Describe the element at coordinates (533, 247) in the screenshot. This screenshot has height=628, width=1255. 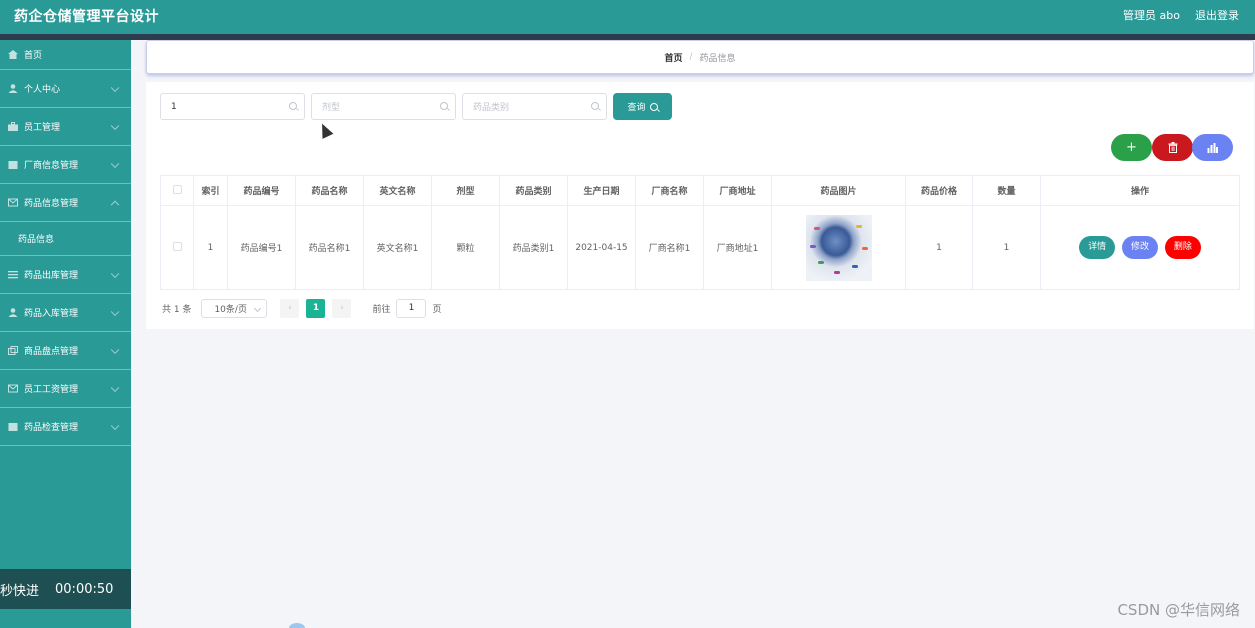
I see `drug-category-cell: 药品类别1` at that location.